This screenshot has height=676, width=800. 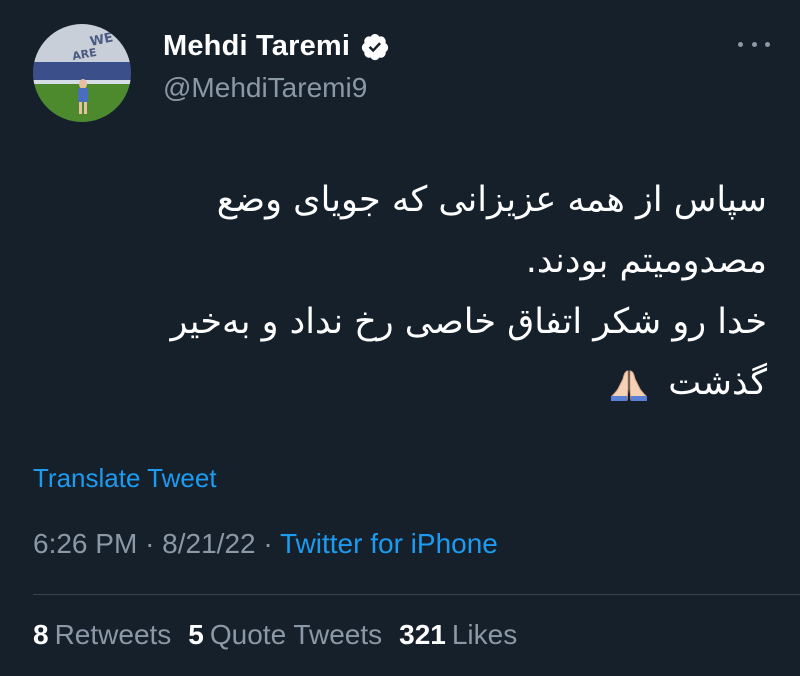 I want to click on tweet-line: خدا رو شکر اتفاق خاصی رخ نداد و به‌خیر, so click(x=468, y=322).